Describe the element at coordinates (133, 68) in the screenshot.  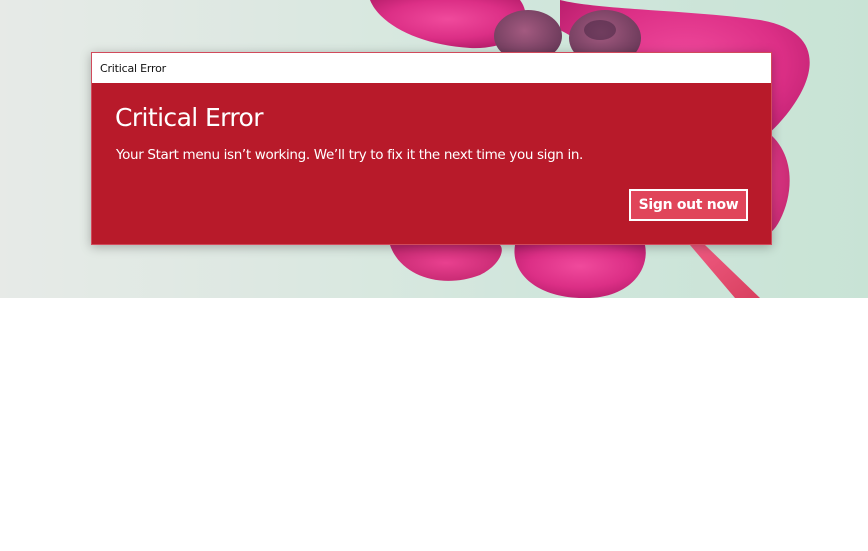
I see `window-title: Critical Error` at that location.